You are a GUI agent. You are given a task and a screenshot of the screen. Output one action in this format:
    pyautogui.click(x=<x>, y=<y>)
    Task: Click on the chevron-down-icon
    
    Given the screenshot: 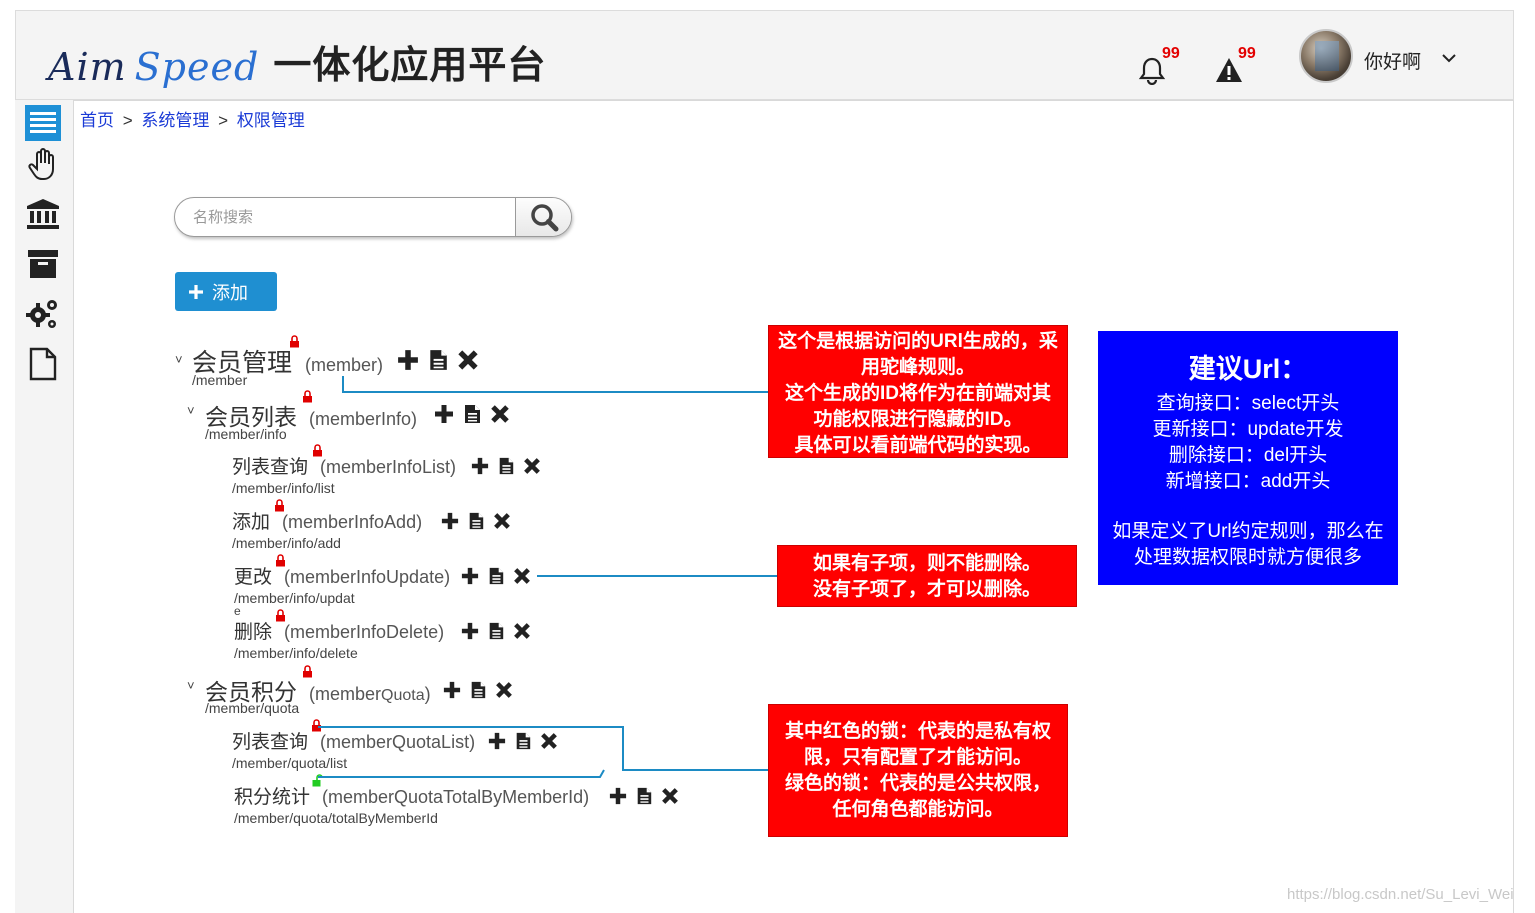 What is the action you would take?
    pyautogui.click(x=1449, y=58)
    